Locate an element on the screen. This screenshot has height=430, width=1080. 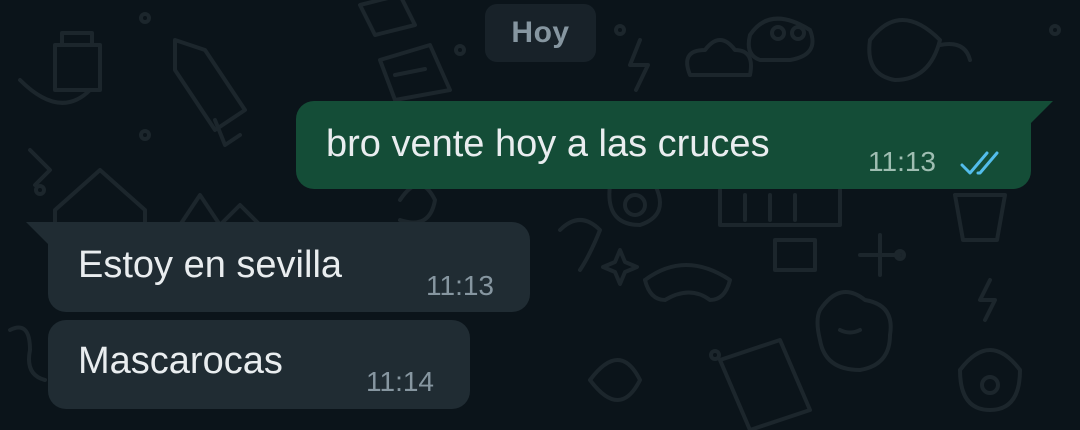
double-check-icon is located at coordinates (979, 163).